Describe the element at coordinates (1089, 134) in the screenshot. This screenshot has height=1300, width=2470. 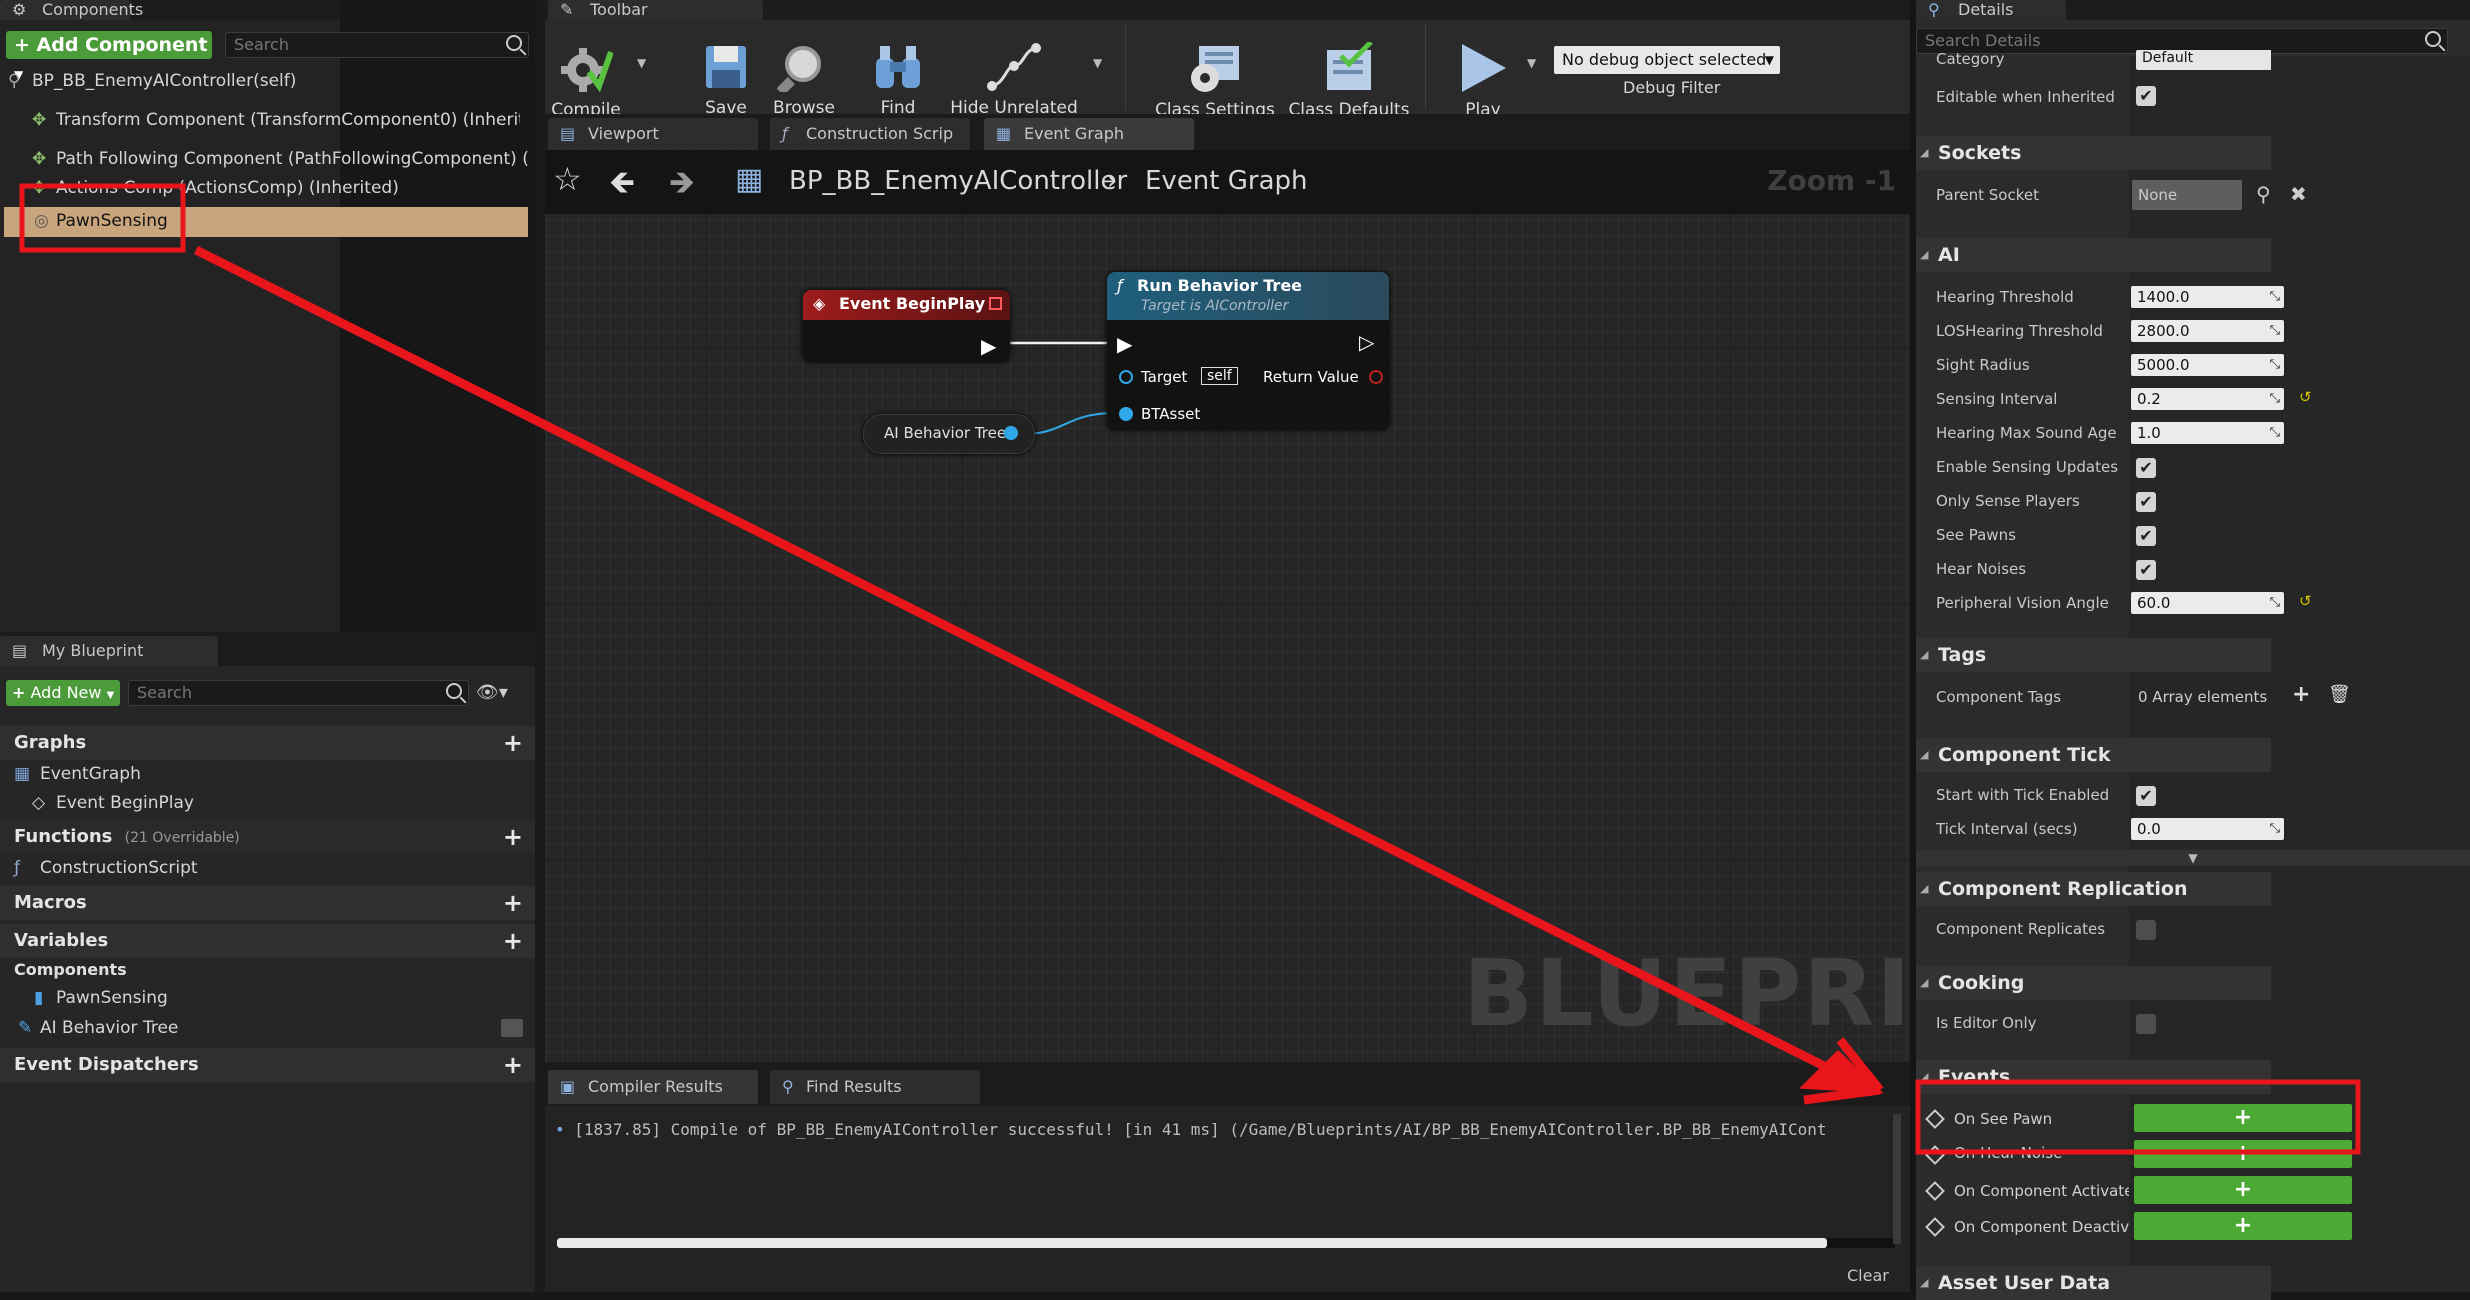
I see `tab-event-graph: ▦ Event Graph` at that location.